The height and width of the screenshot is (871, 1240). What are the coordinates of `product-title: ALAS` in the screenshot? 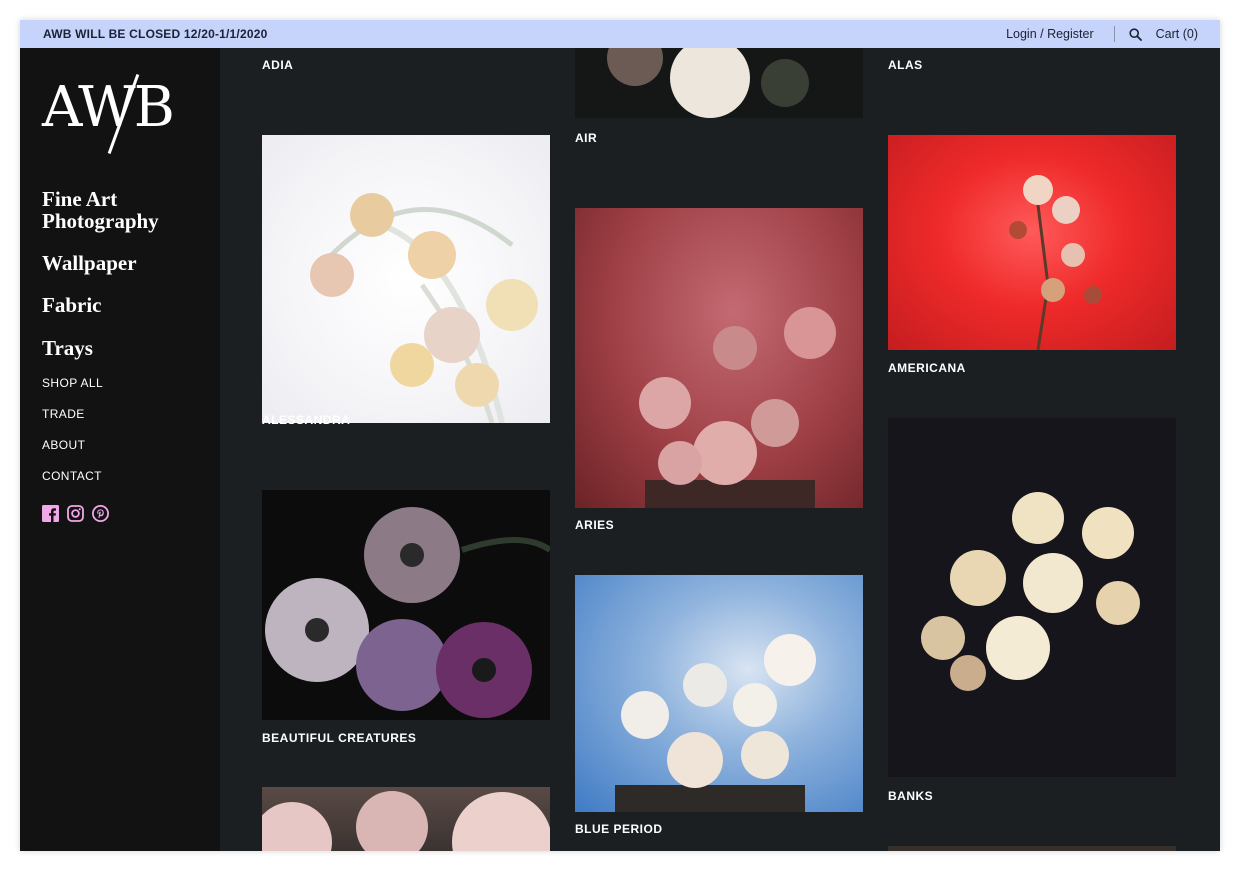 It's located at (905, 65).